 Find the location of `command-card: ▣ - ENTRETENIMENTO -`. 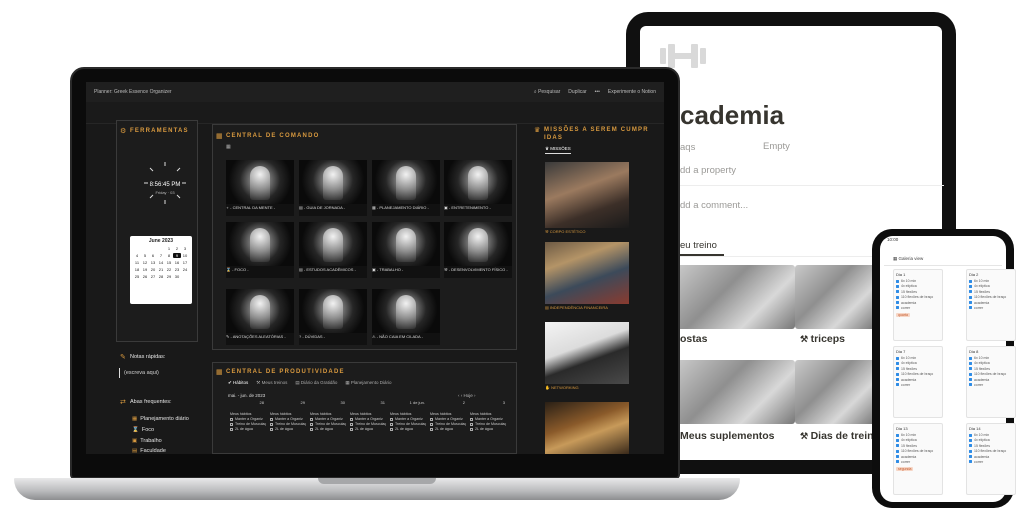

command-card: ▣ - ENTRETENIMENTO - is located at coordinates (478, 188).